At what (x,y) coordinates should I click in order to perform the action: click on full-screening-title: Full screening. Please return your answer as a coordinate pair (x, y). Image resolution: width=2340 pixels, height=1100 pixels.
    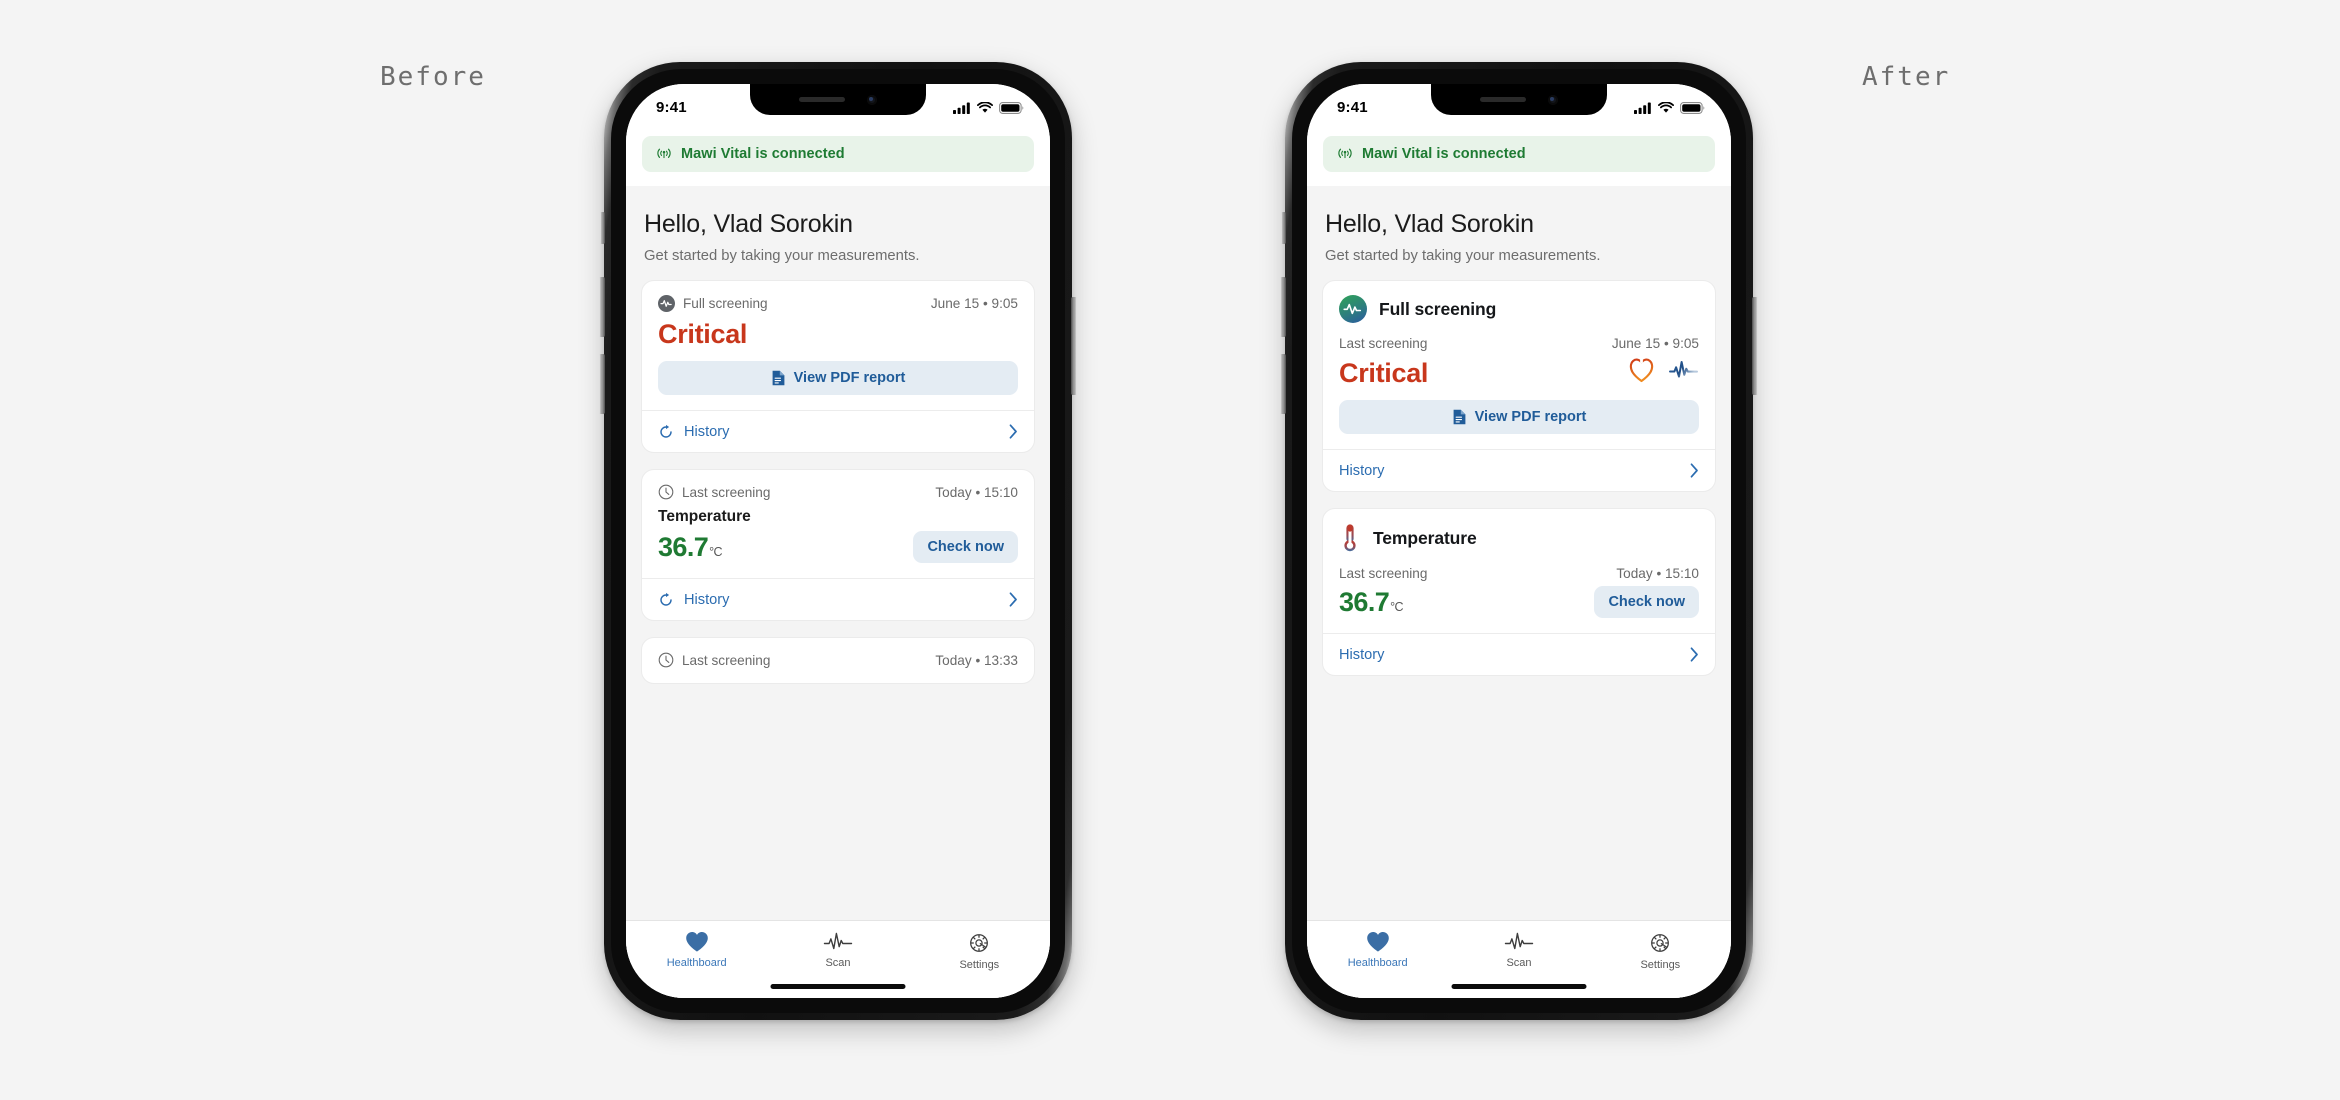
    Looking at the image, I should click on (1438, 308).